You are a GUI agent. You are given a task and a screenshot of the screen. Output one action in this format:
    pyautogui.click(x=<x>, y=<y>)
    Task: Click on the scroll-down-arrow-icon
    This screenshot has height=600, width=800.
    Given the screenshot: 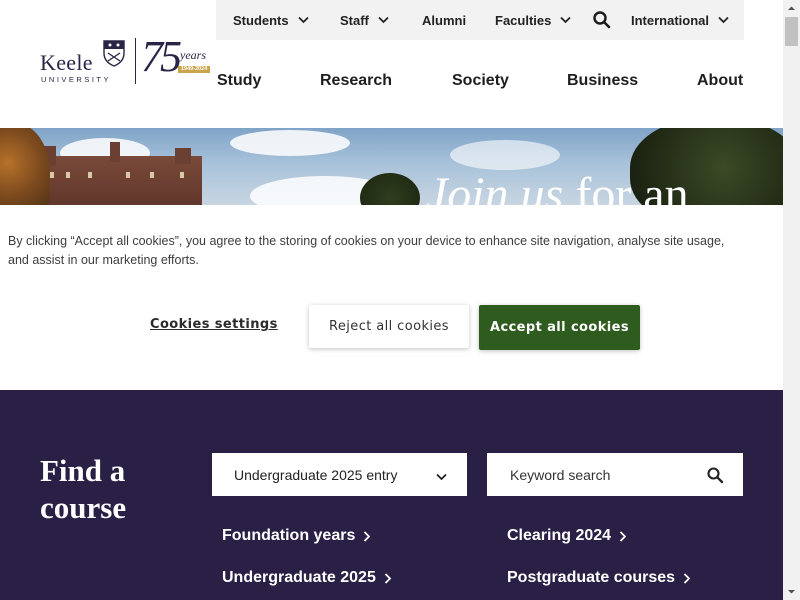 What is the action you would take?
    pyautogui.click(x=791, y=591)
    